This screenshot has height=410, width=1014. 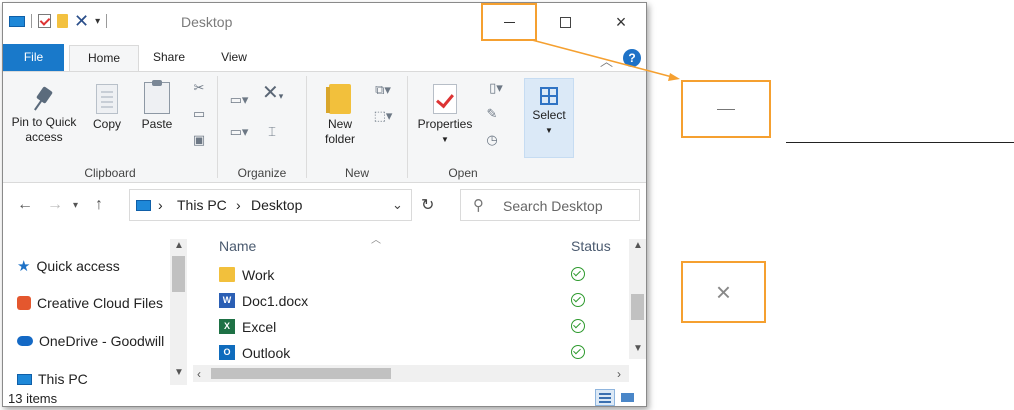 I want to click on close-icon: ×, so click(x=723, y=291).